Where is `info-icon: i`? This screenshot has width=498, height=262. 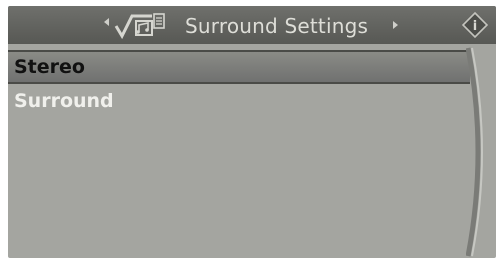
info-icon: i is located at coordinates (475, 25).